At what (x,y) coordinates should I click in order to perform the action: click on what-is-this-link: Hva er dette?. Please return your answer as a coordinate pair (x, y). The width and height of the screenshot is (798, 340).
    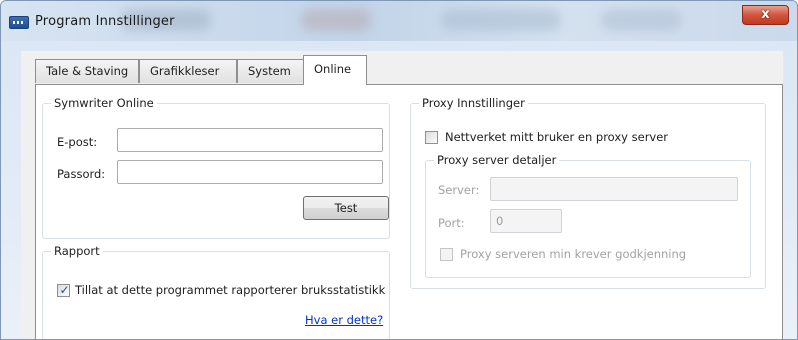
    Looking at the image, I should click on (344, 320).